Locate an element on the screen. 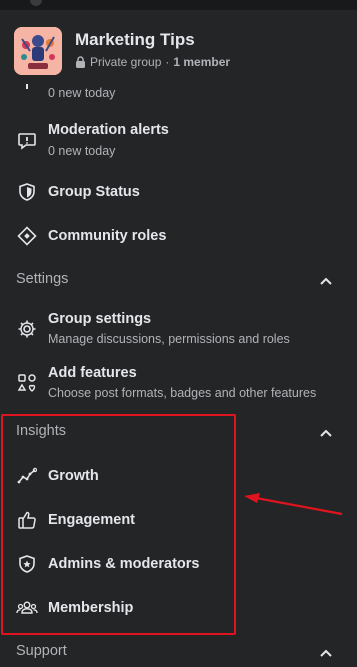 The height and width of the screenshot is (667, 357). group-meta: Private group · 1 member is located at coordinates (152, 62).